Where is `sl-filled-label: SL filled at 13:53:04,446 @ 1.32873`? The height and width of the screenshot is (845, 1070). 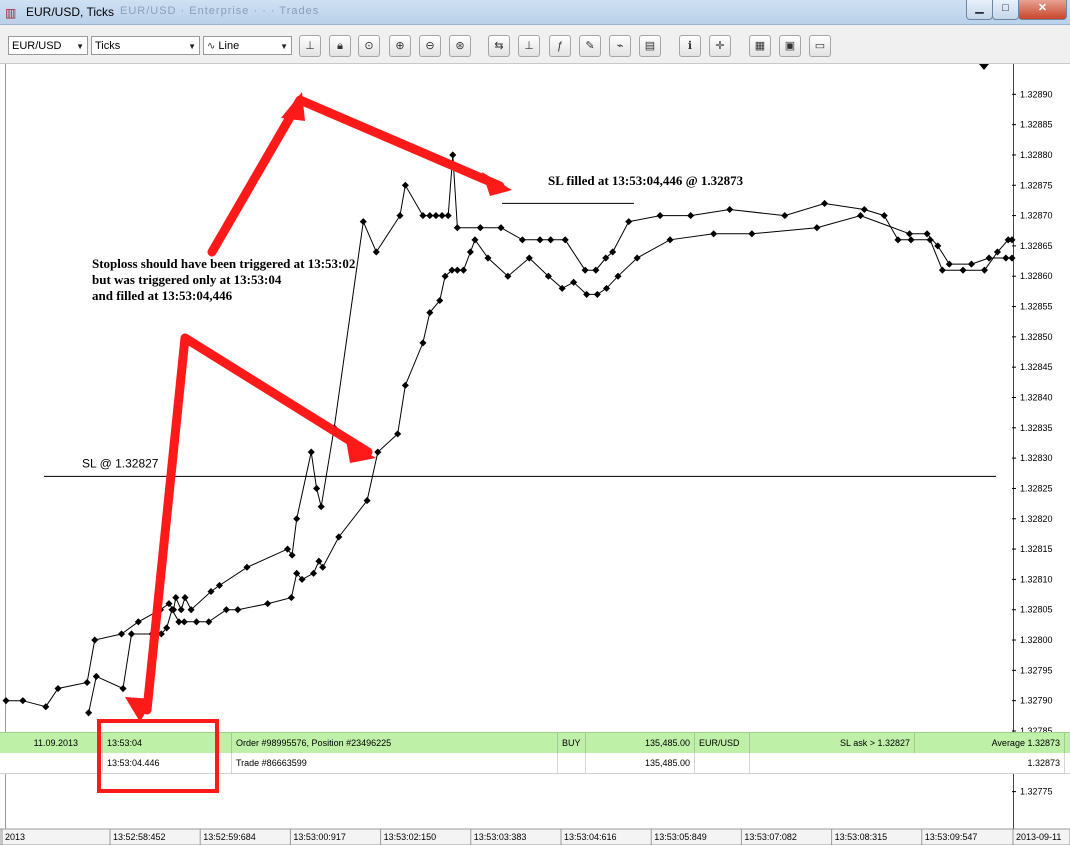 sl-filled-label: SL filled at 13:53:04,446 @ 1.32873 is located at coordinates (646, 180).